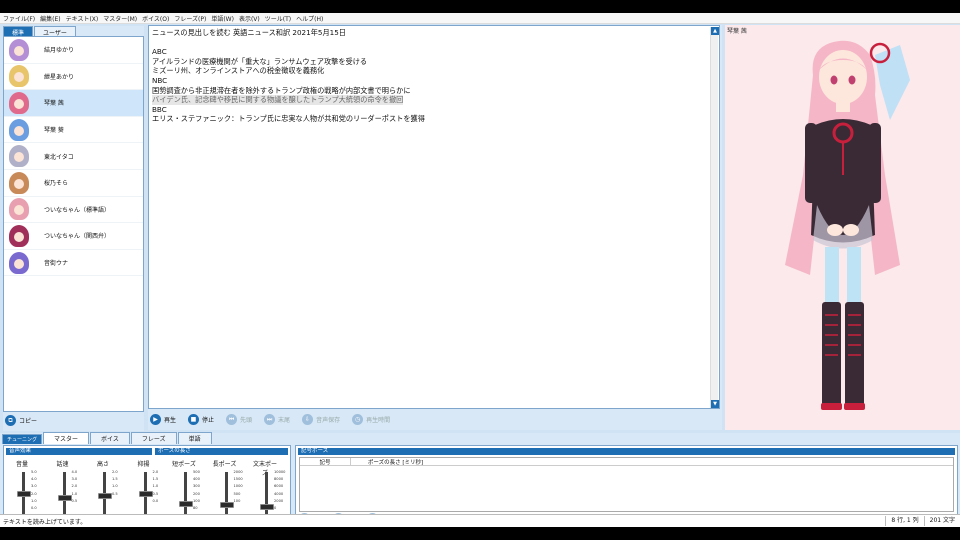 This screenshot has height=540, width=960. Describe the element at coordinates (941, 521) in the screenshot. I see `char-count: 201 文字` at that location.